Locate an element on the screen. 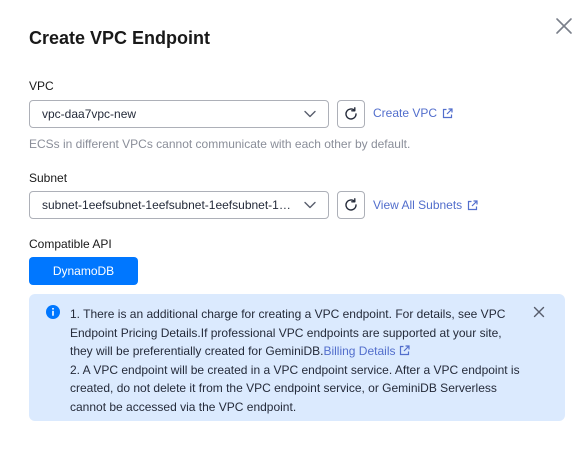  subnet-label: Subnet is located at coordinates (48, 178).